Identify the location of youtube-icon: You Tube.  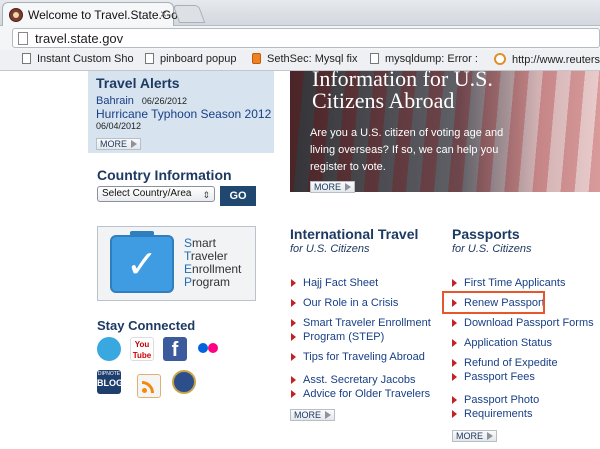
(142, 349).